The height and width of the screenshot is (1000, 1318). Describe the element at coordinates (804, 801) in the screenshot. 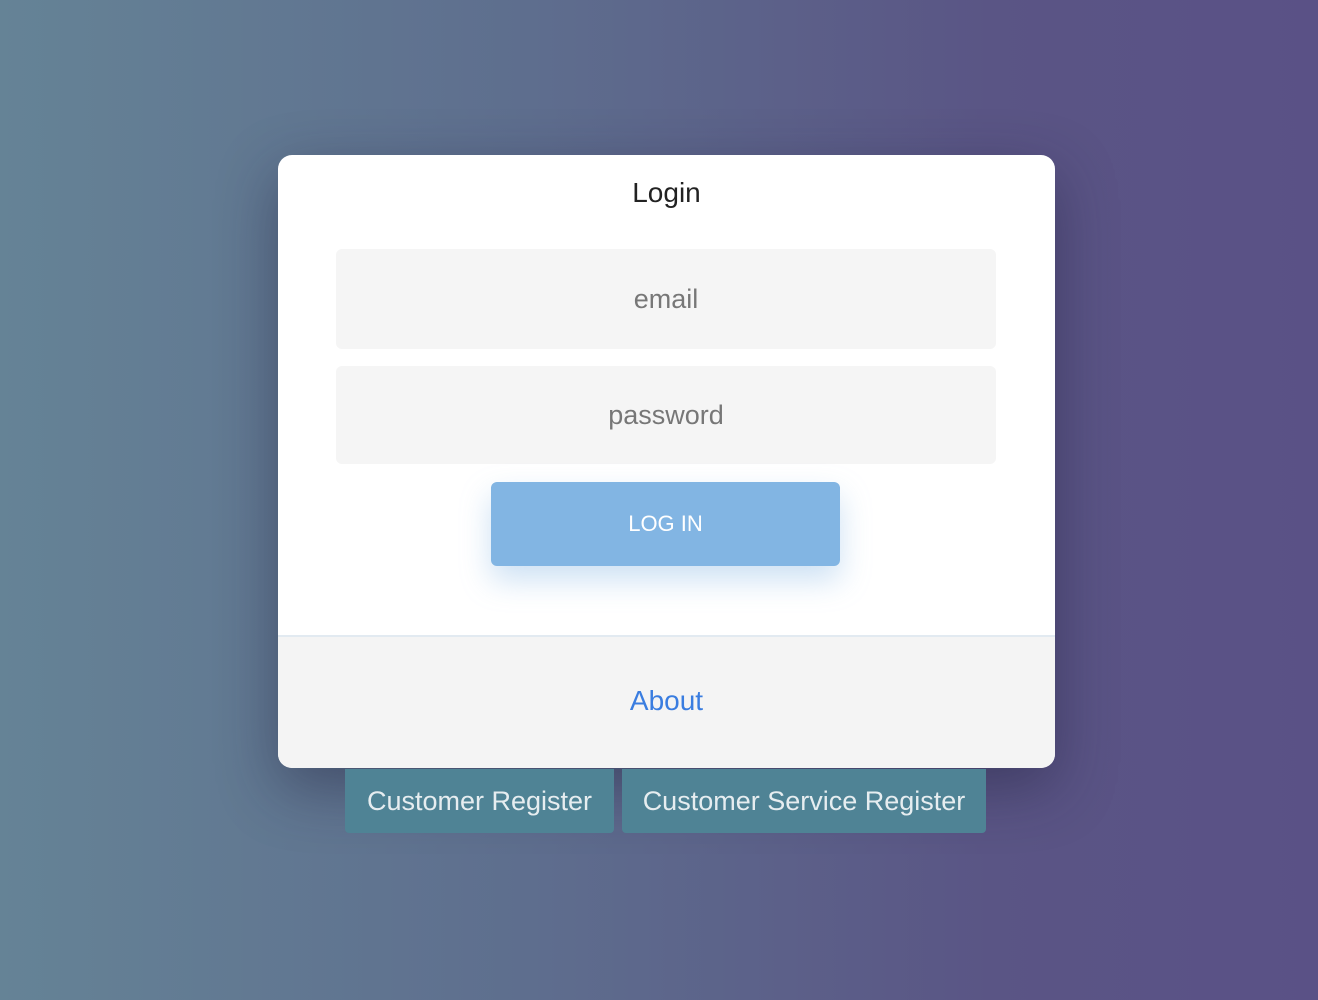

I see `customer-service-register-button: Customer Service Register` at that location.